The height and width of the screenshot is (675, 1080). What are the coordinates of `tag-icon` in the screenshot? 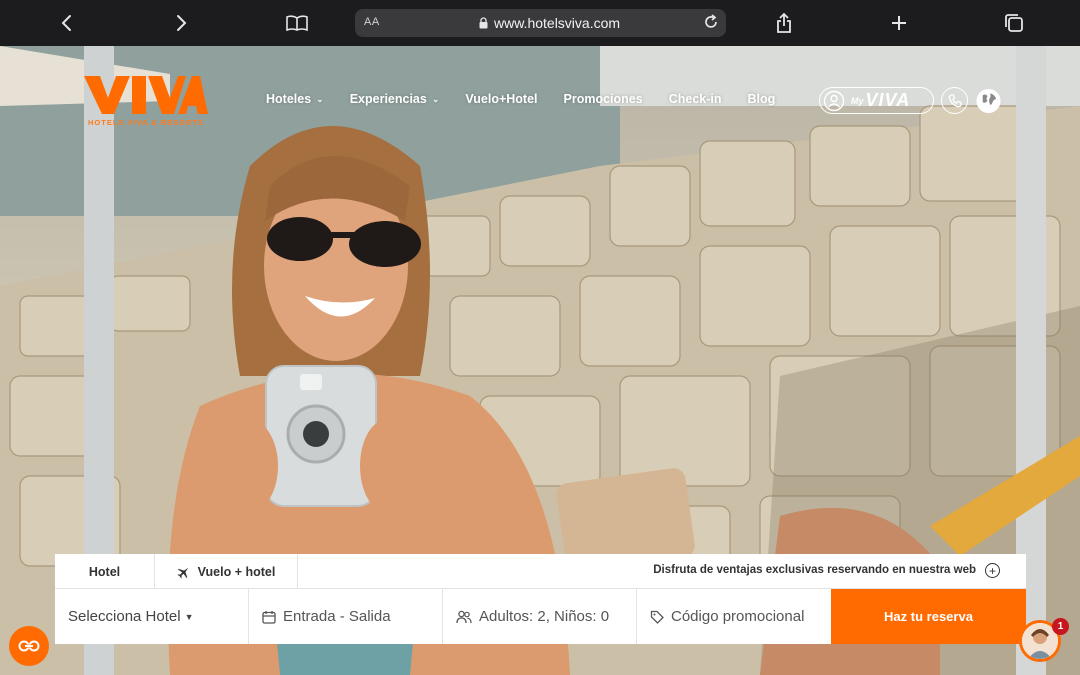 It's located at (657, 617).